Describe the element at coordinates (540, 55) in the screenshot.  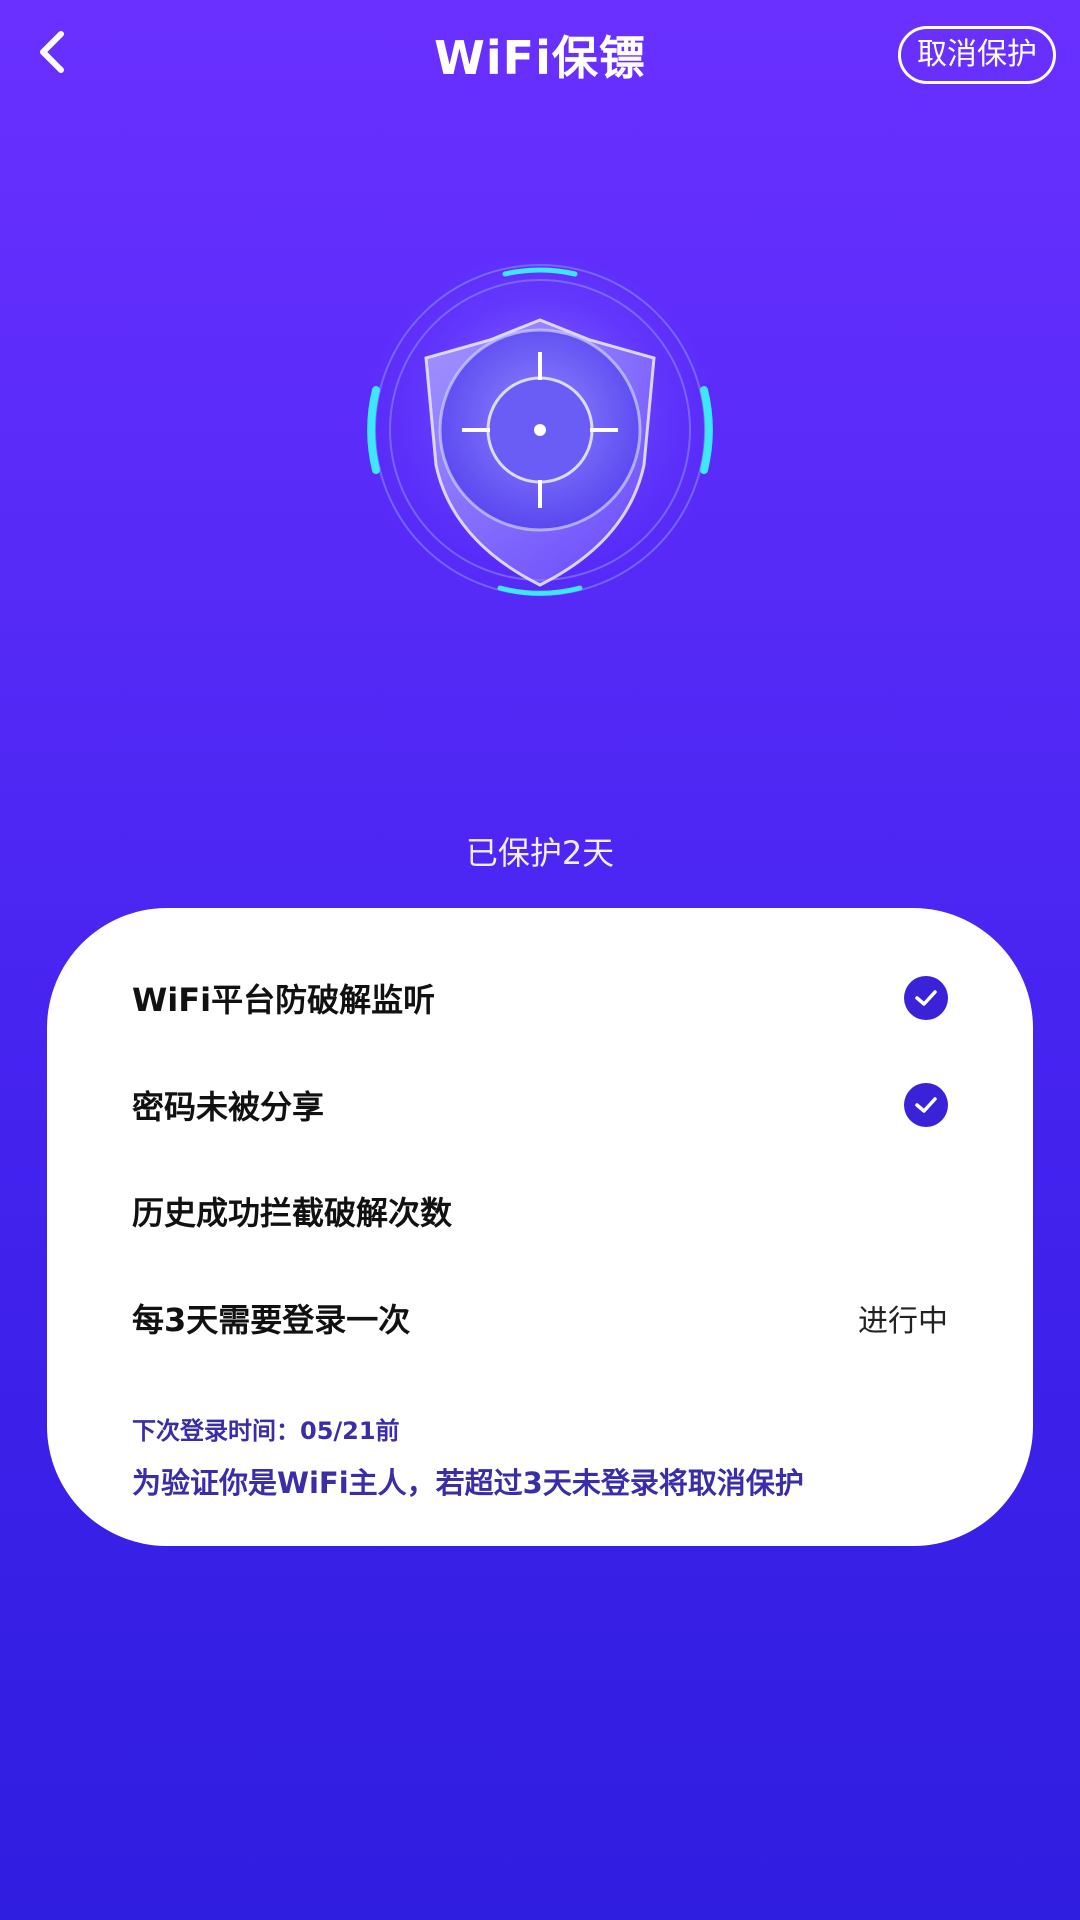
I see `top-bar: WiFi保镖 取消保护` at that location.